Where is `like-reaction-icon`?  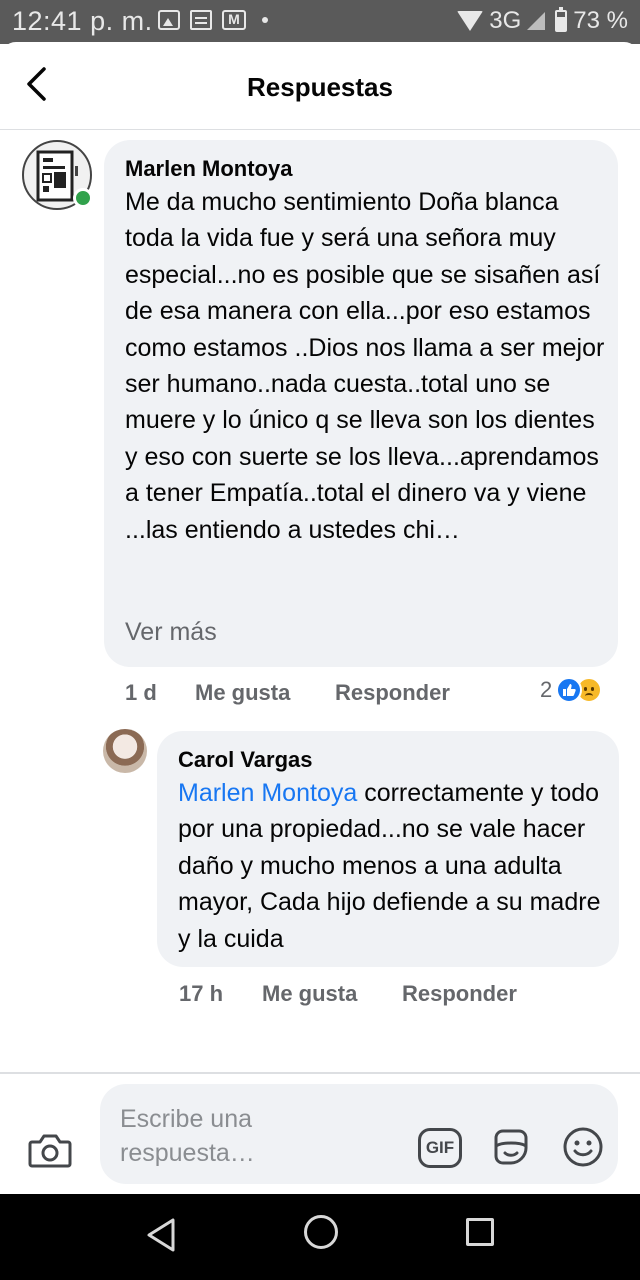 like-reaction-icon is located at coordinates (569, 690).